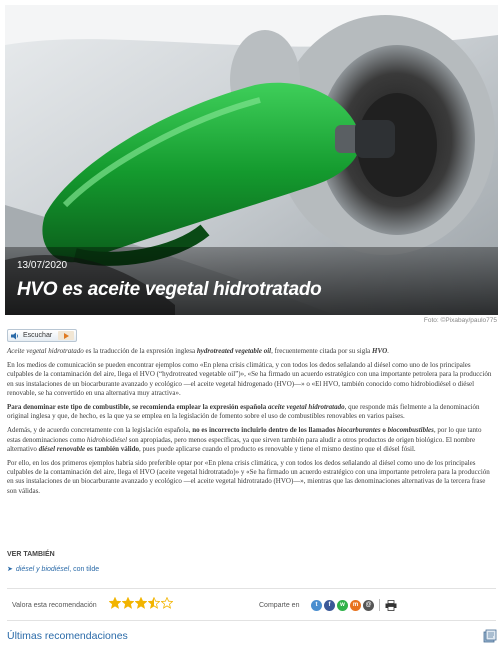  I want to click on rating-stars, so click(141, 603).